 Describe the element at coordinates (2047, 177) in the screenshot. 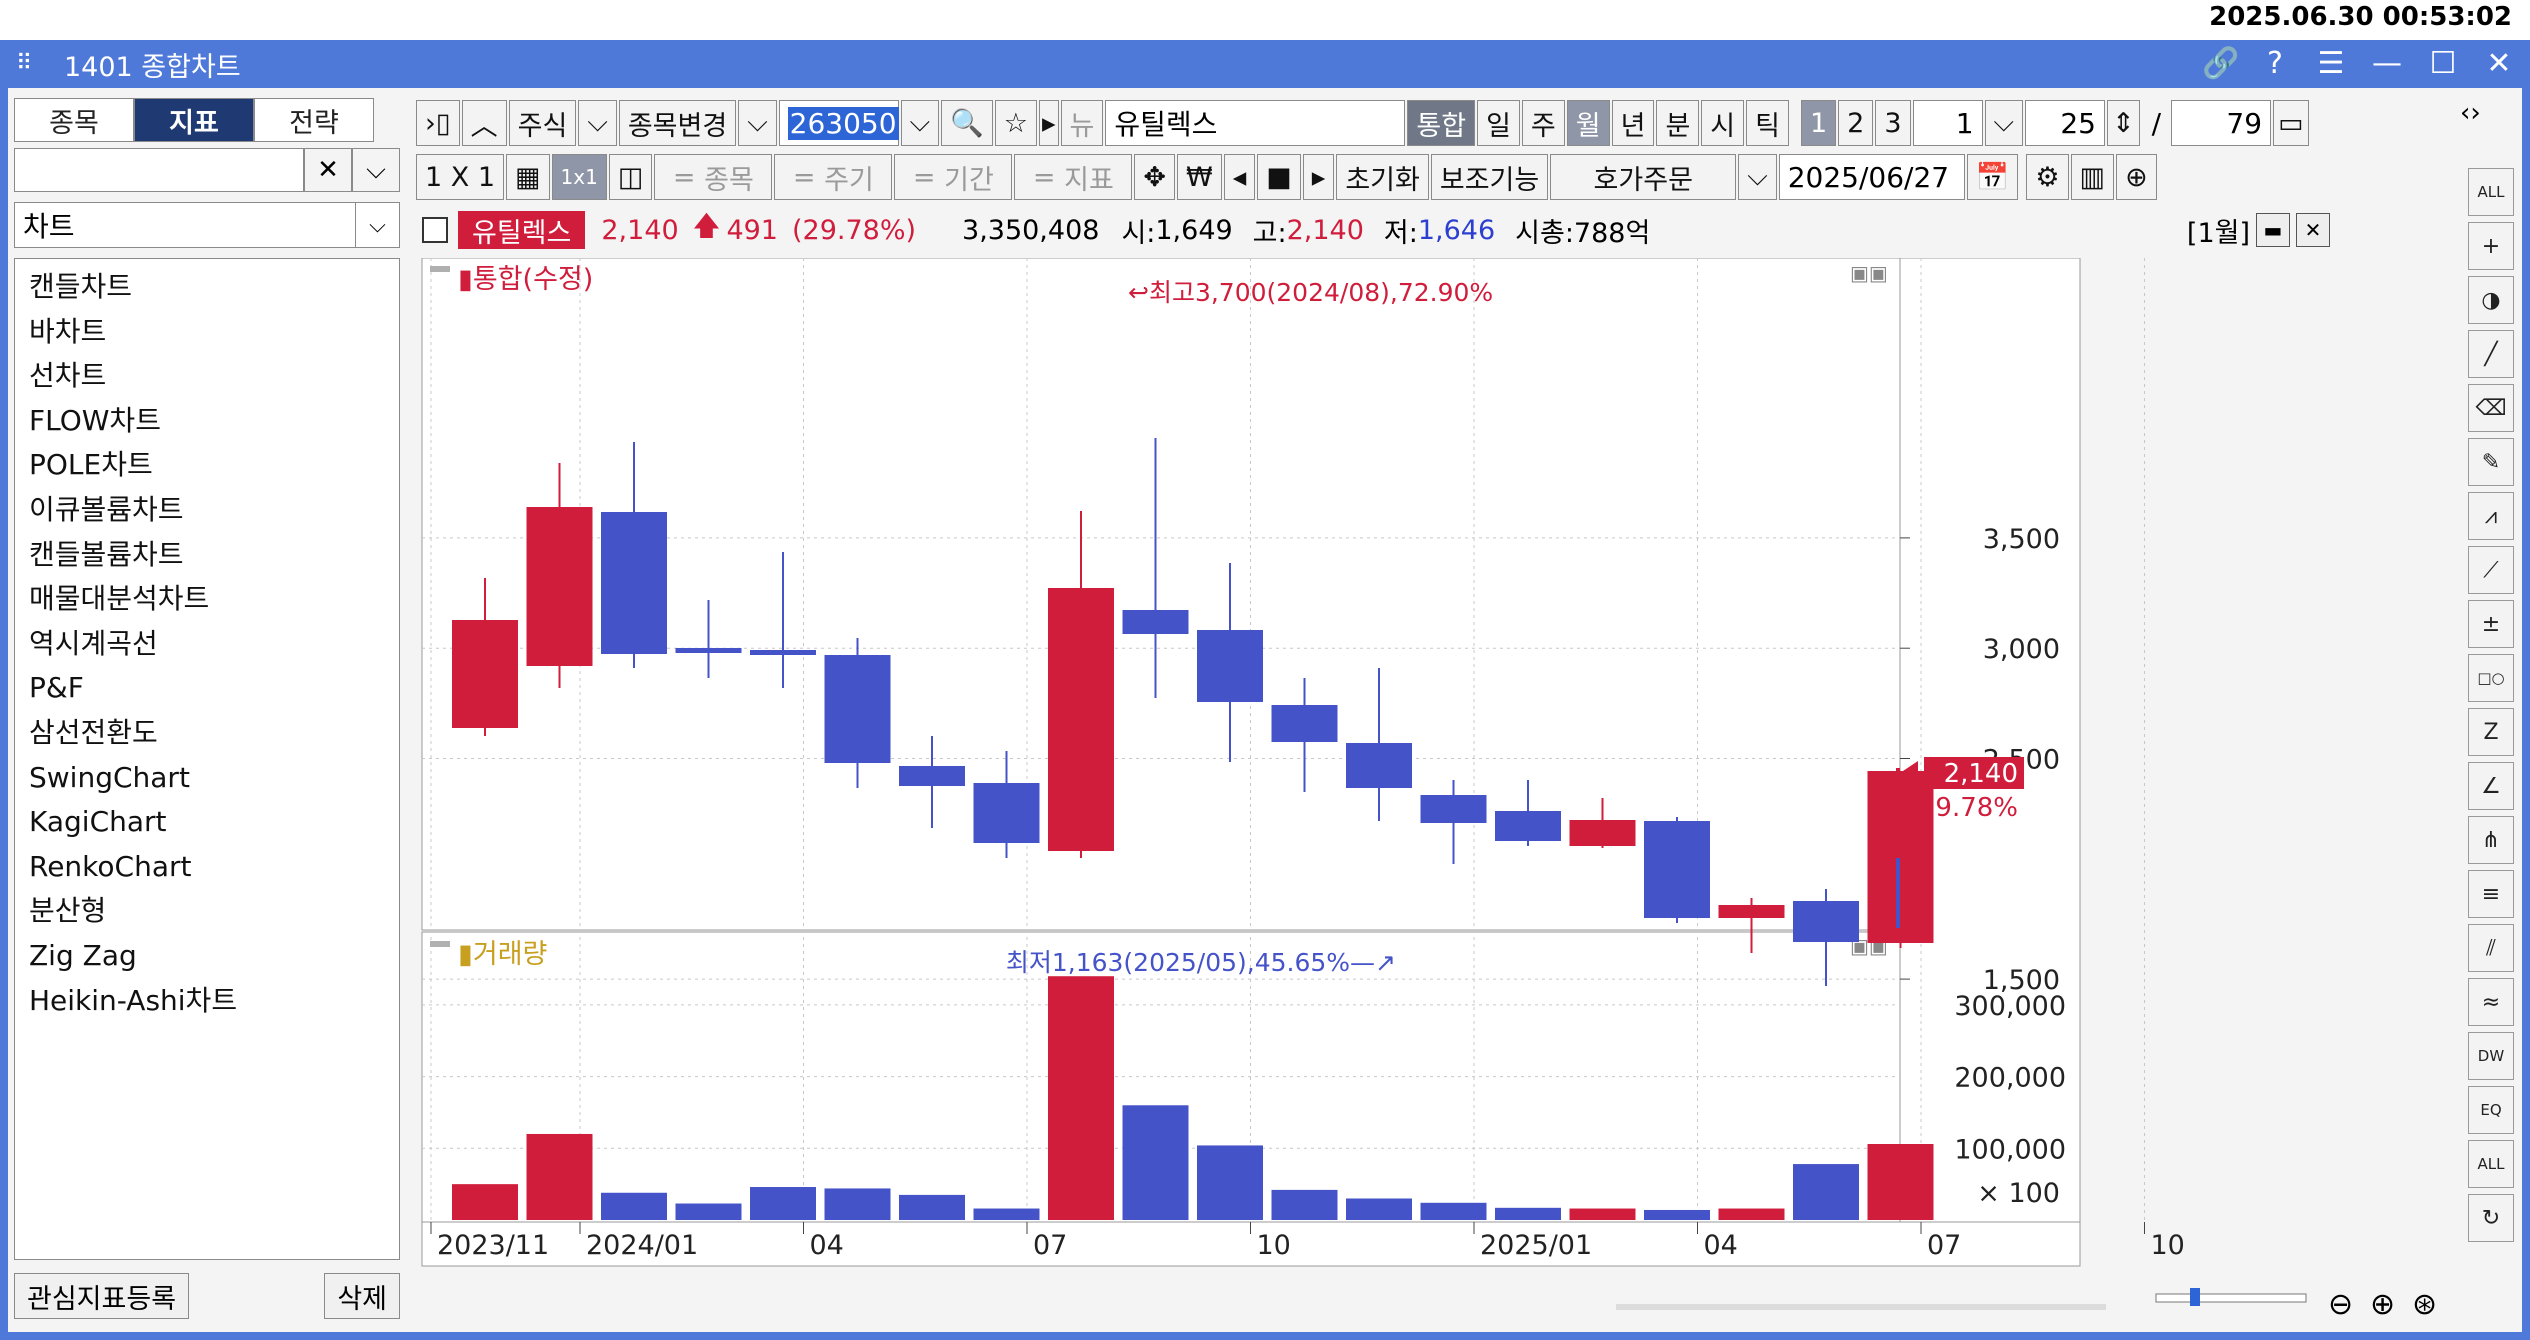

I see `settings-button: ⚙` at that location.